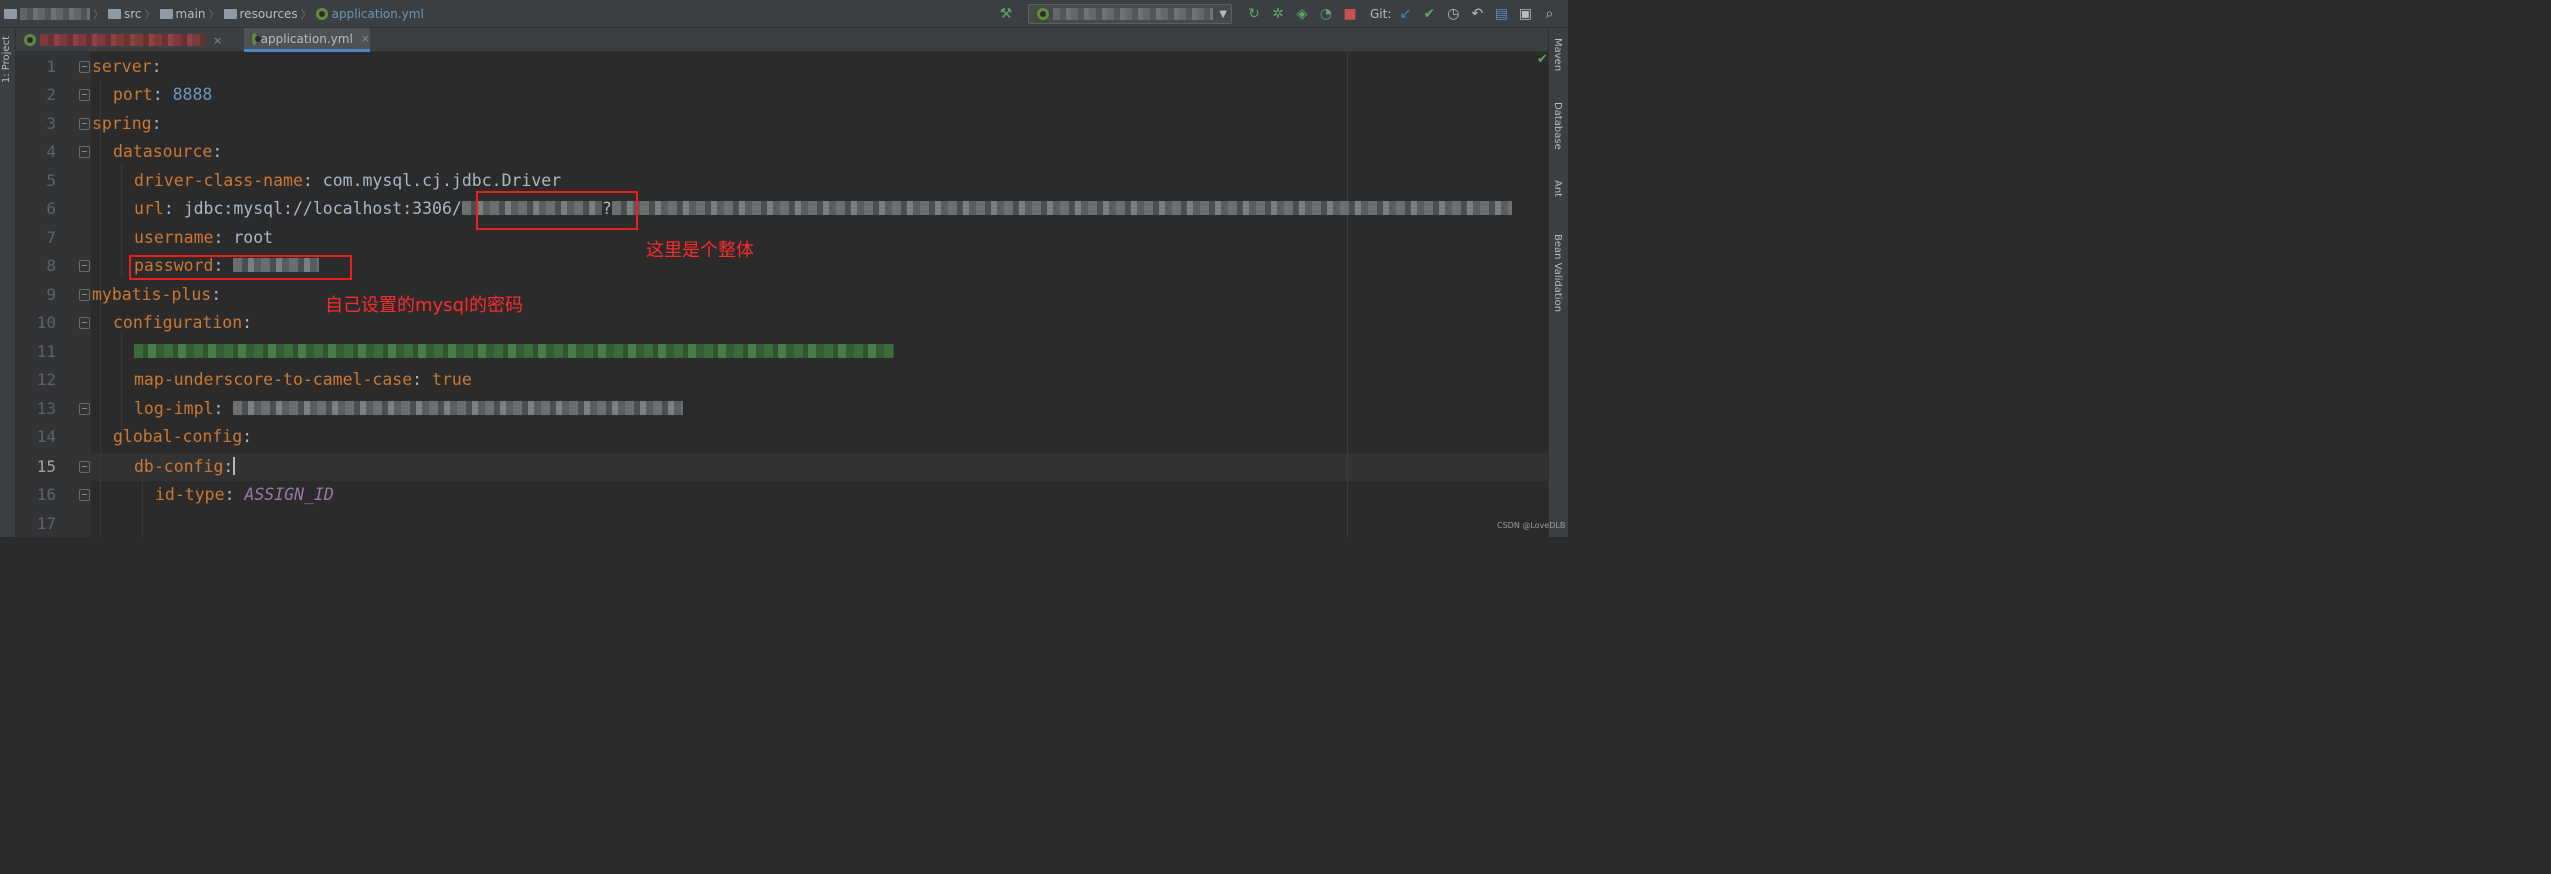 This screenshot has width=2551, height=874. I want to click on redacted-comment, so click(514, 351).